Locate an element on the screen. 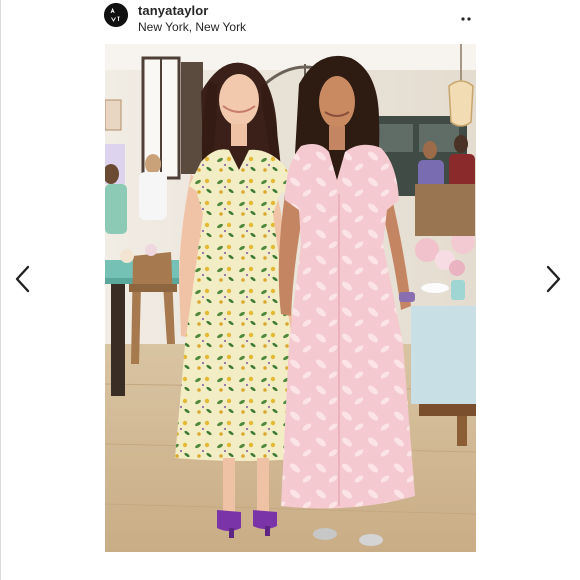 The image size is (580, 580). profile-avatar is located at coordinates (116, 15).